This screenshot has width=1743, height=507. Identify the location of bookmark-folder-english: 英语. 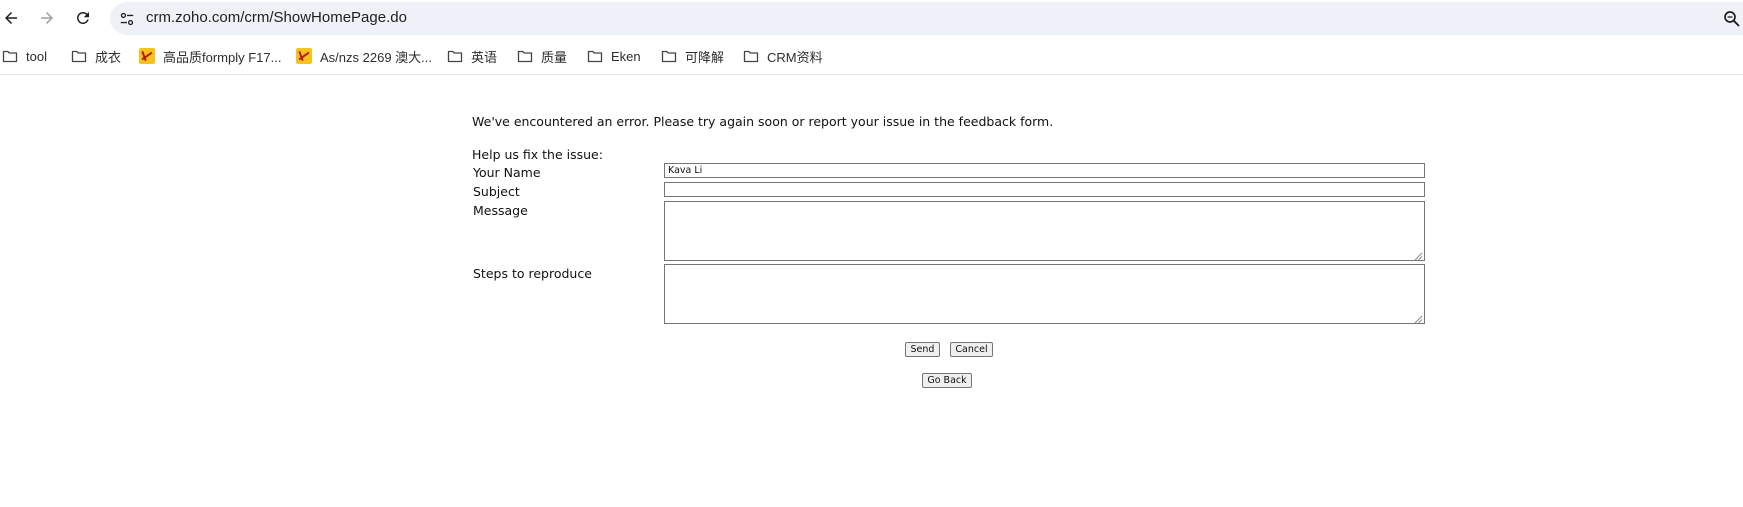
(472, 56).